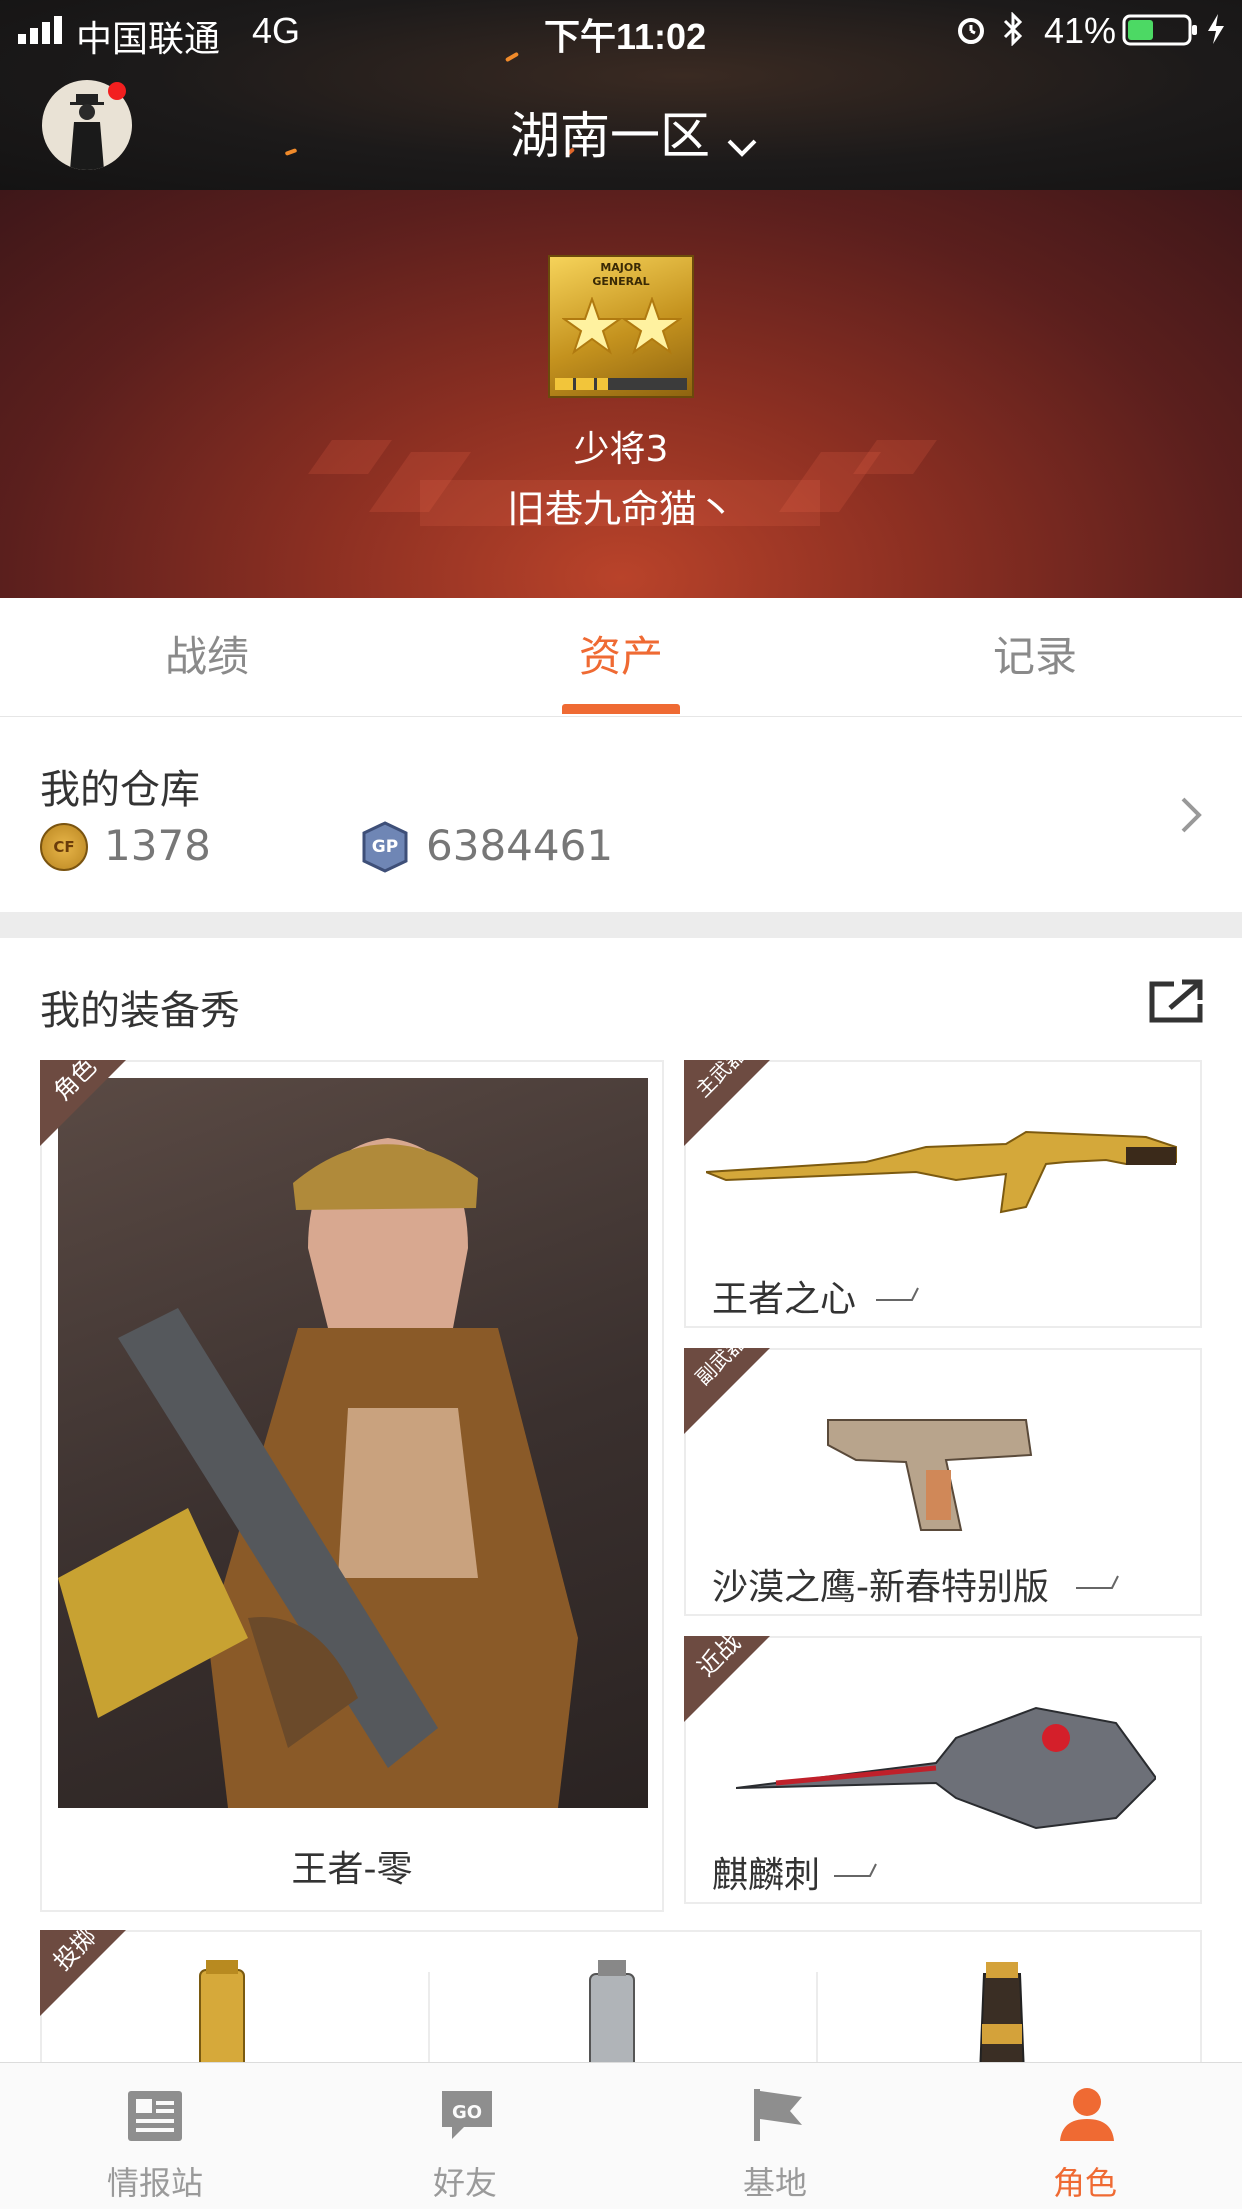  I want to click on gp-icon: GP, so click(385, 847).